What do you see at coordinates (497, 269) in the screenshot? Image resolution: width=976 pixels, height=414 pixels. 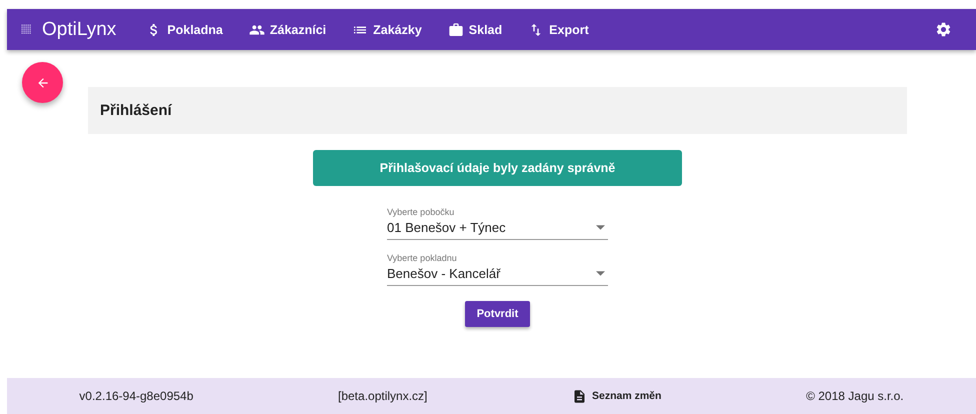 I see `select-field: Vyberte pokladnu Benešov - Kancelář` at bounding box center [497, 269].